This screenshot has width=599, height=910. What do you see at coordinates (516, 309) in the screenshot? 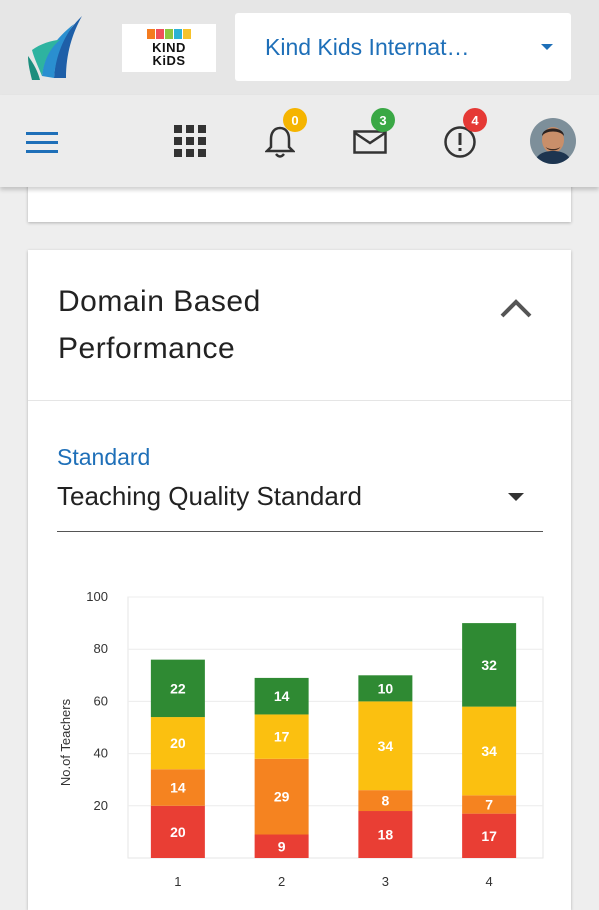
I see `chevron-up-icon` at bounding box center [516, 309].